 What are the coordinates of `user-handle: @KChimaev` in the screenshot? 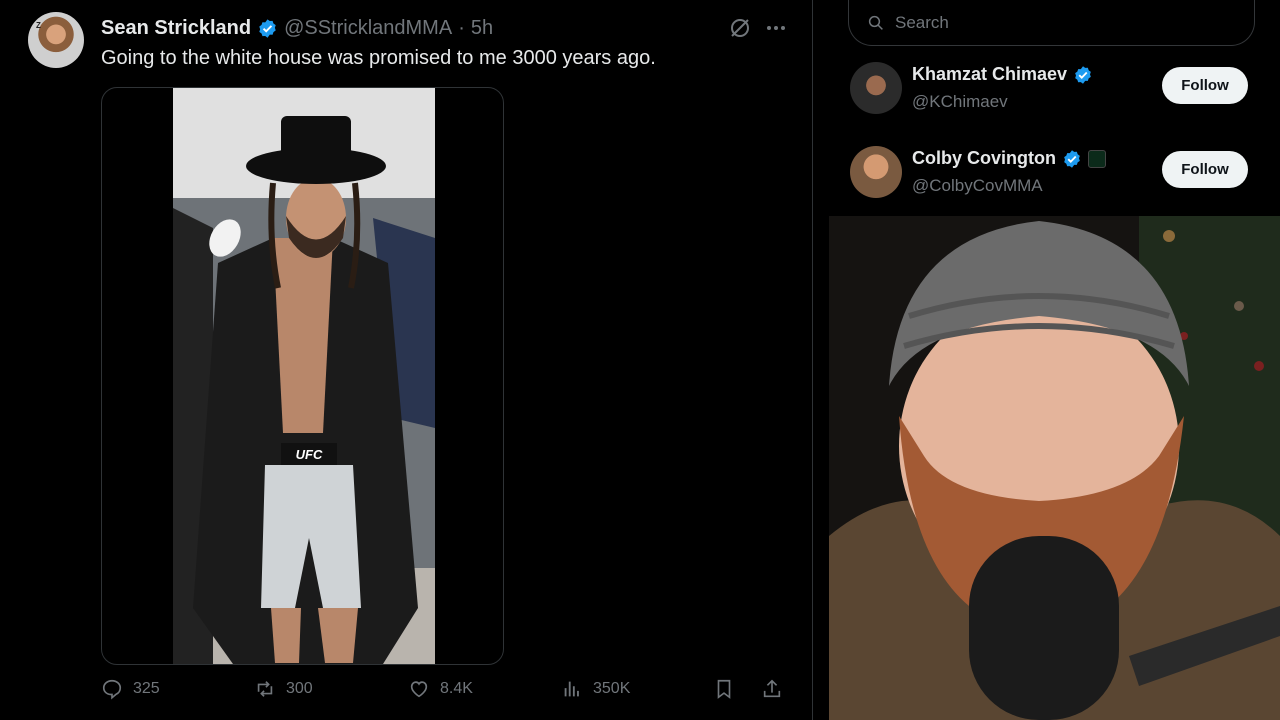 It's located at (960, 102).